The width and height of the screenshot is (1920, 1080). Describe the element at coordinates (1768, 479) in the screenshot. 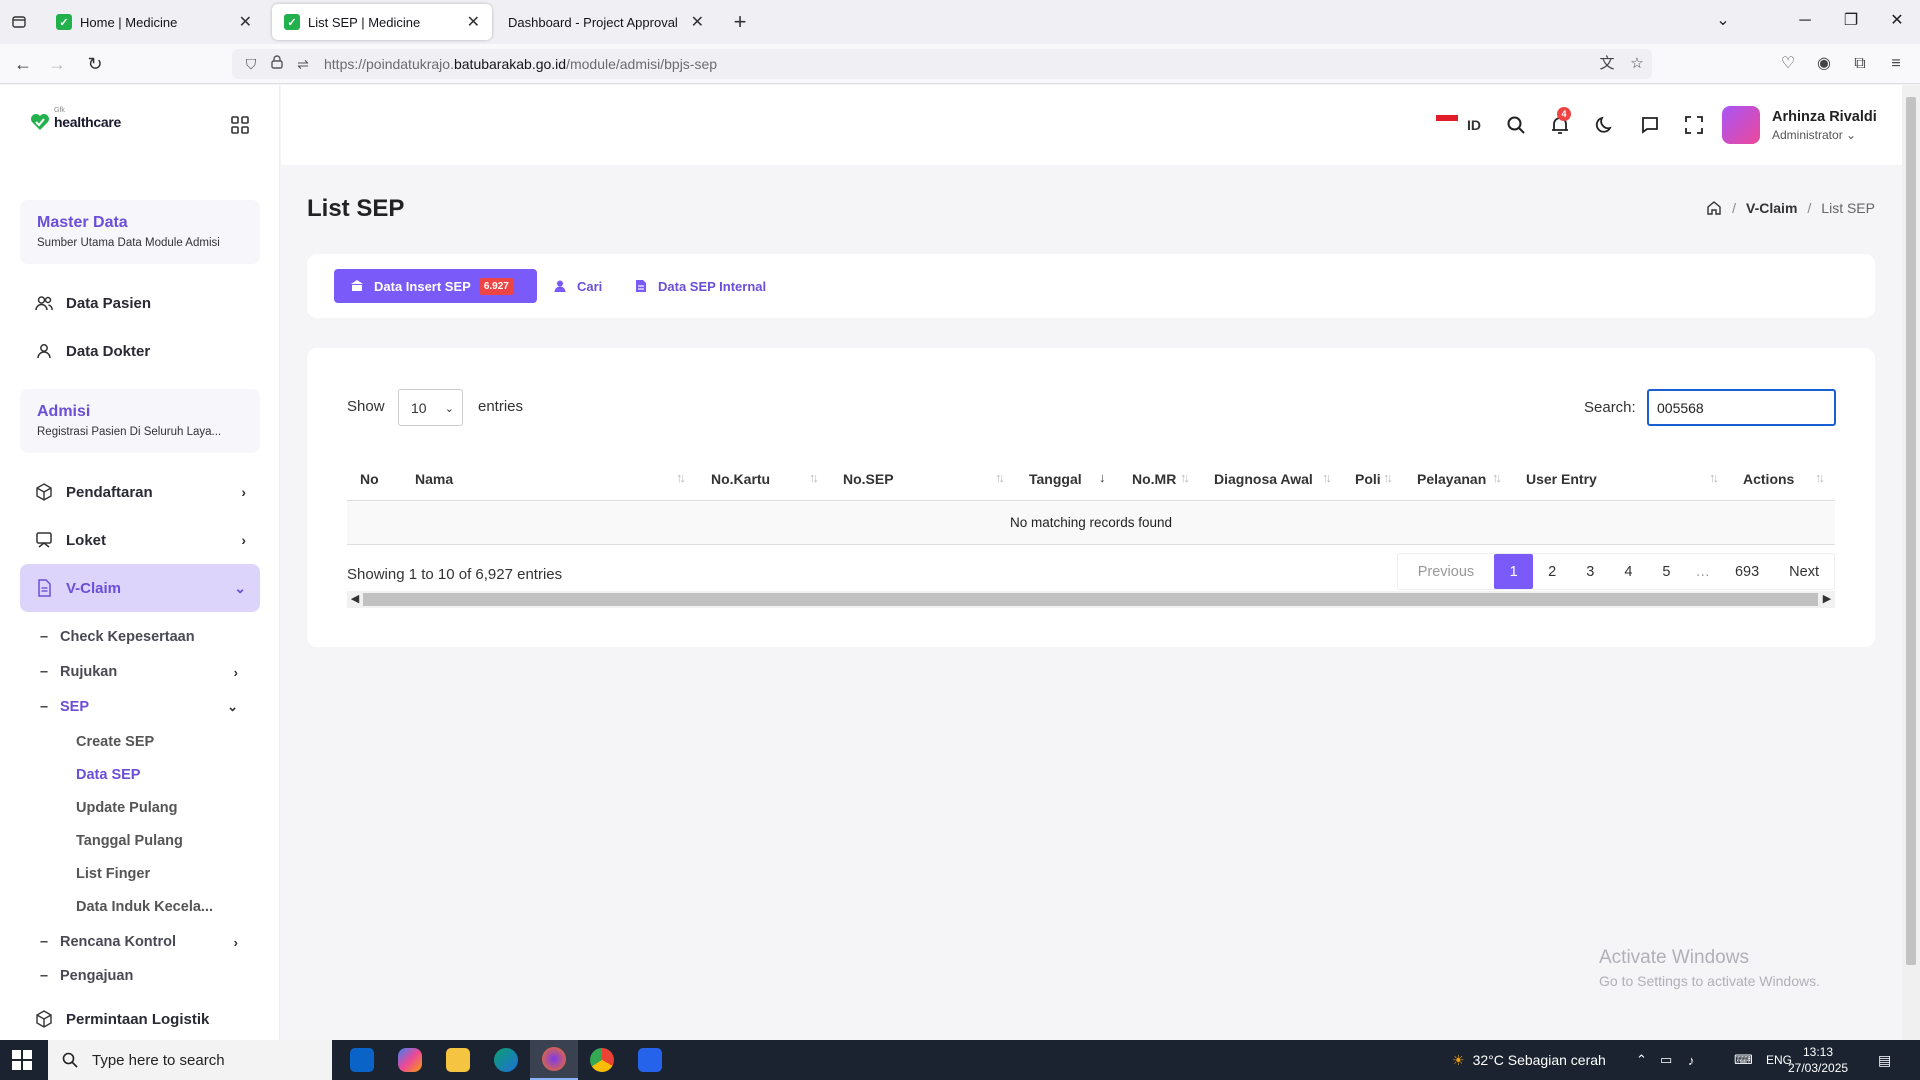

I see `column-header-actions: Actions` at that location.